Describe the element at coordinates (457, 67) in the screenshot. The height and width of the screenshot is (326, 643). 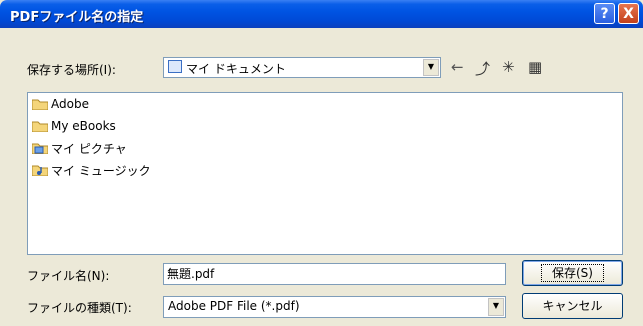
I see `back-icon: ←` at that location.